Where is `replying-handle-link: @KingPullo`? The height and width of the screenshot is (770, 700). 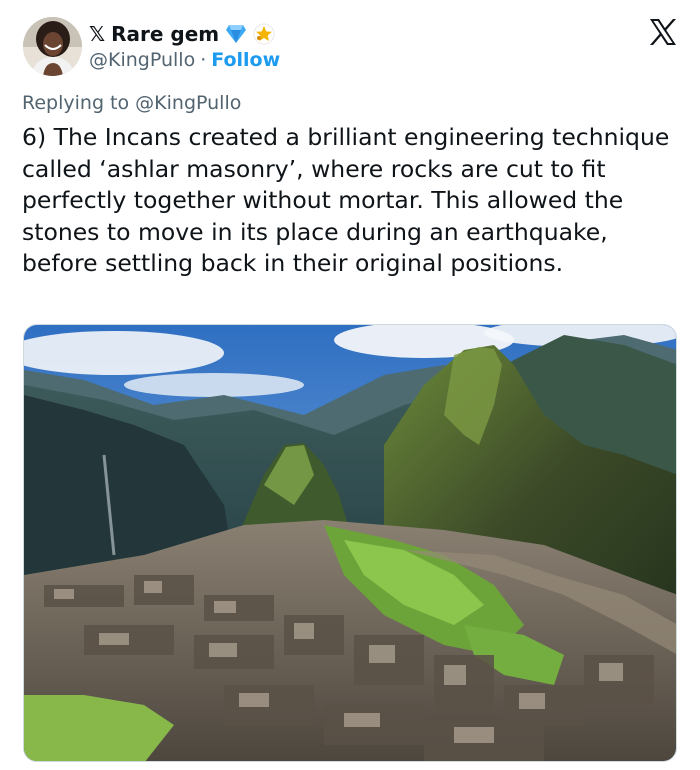
replying-handle-link: @KingPullo is located at coordinates (188, 103).